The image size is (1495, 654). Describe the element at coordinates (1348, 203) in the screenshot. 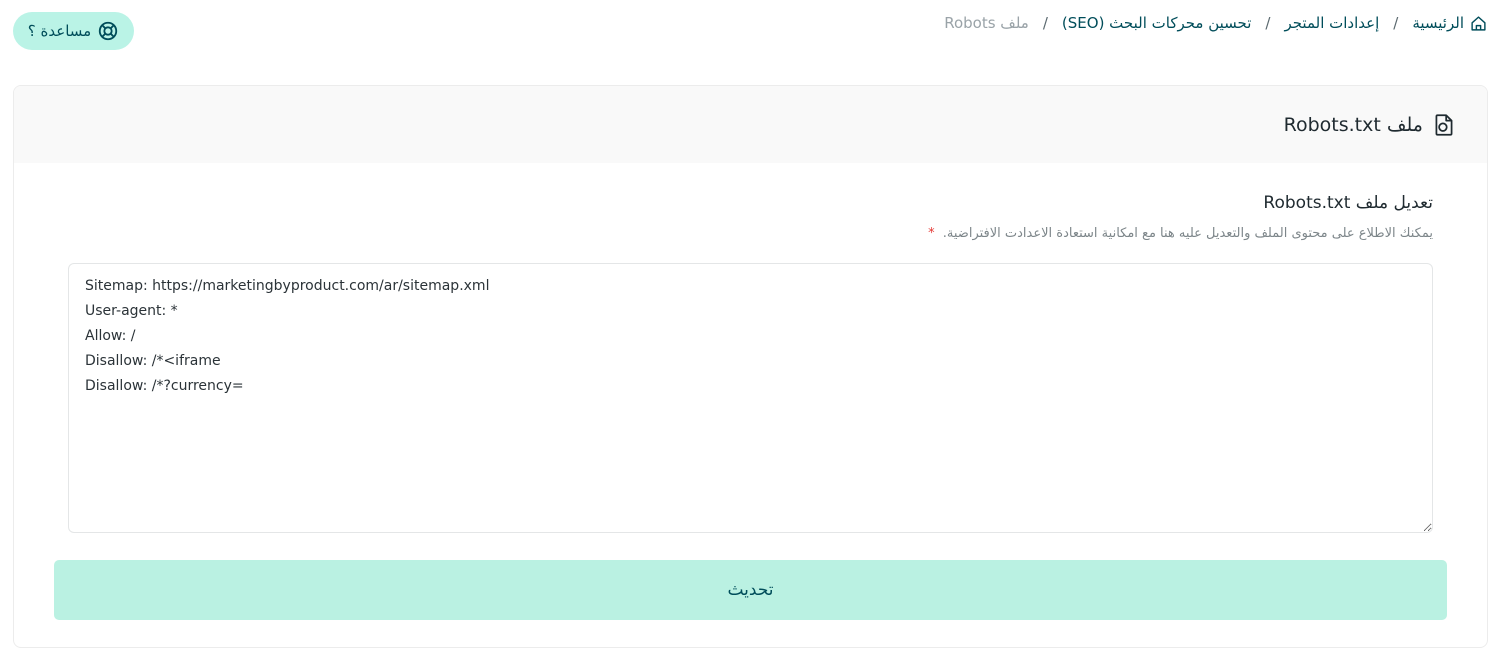

I see `section-title: تعديل ملف Robots.txt` at that location.